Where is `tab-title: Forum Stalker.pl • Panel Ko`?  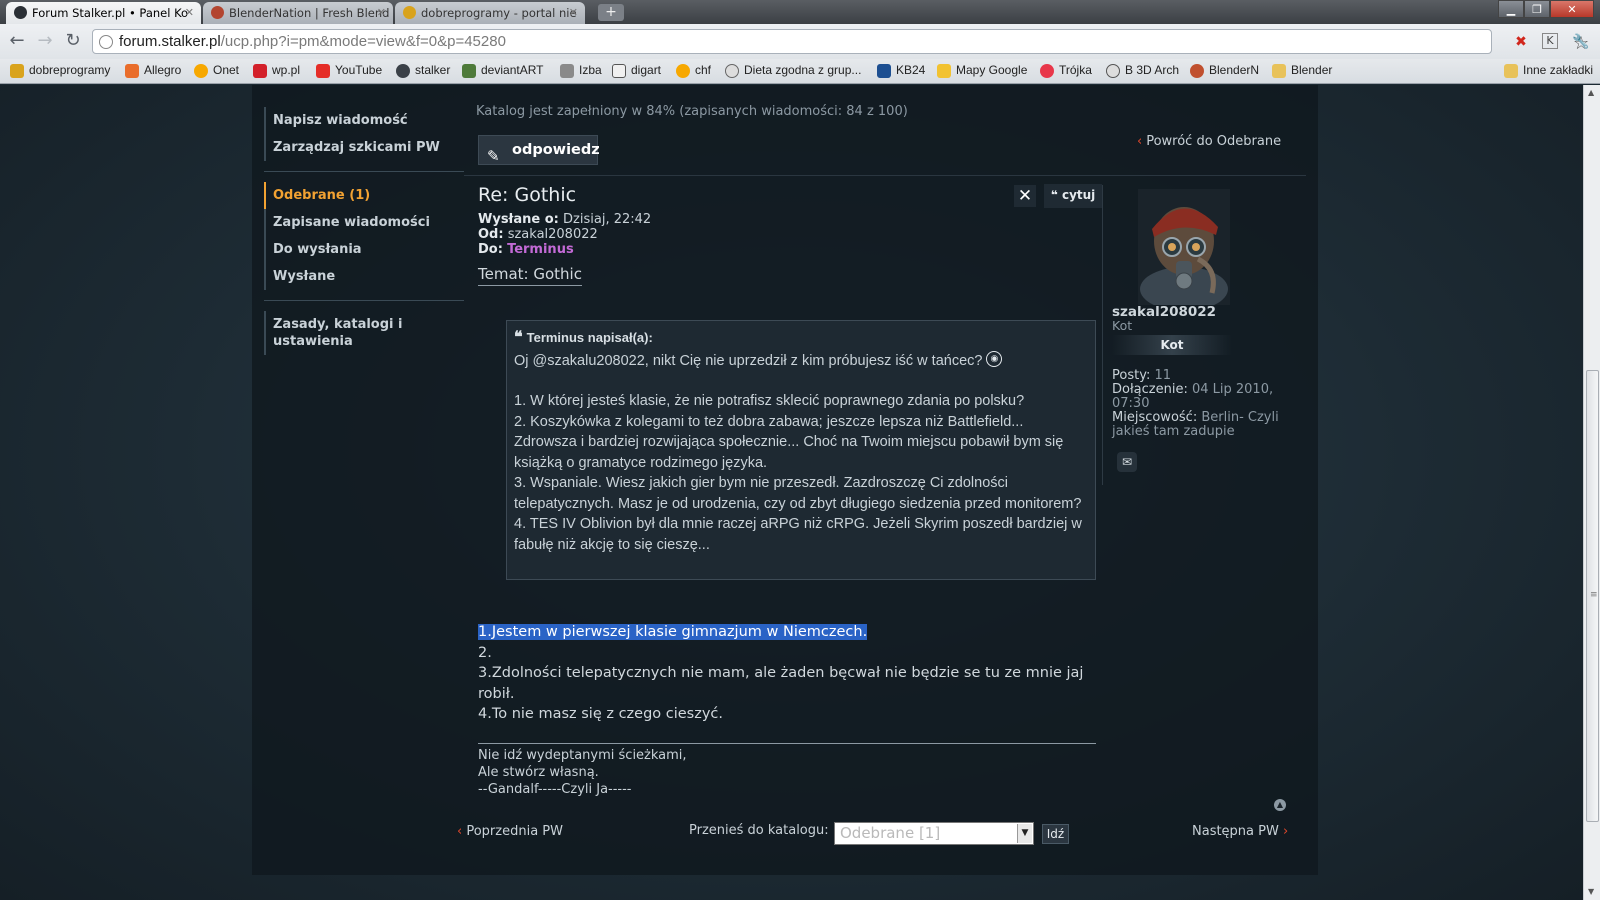 tab-title: Forum Stalker.pl • Panel Ko is located at coordinates (110, 13).